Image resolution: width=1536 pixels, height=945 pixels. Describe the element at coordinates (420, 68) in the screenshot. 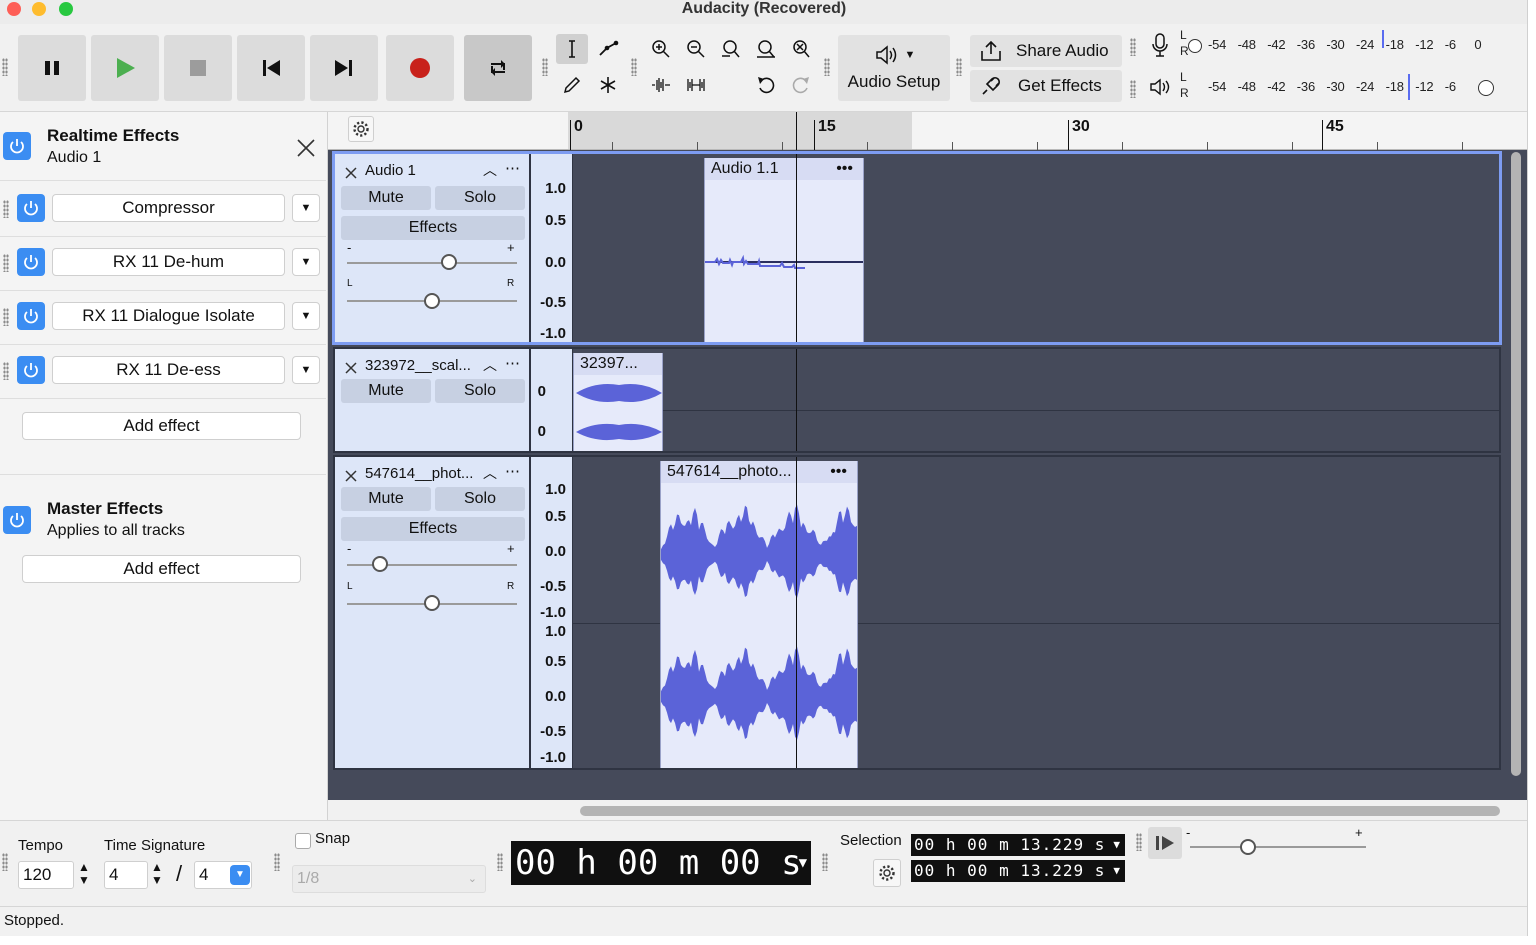

I see `record-button` at that location.